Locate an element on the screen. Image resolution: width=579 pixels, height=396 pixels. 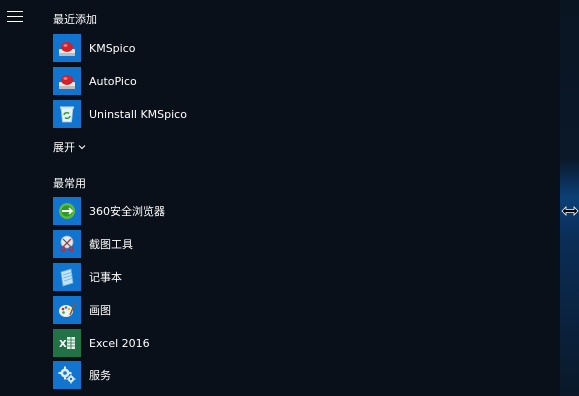
app-label: KMSpico is located at coordinates (112, 48).